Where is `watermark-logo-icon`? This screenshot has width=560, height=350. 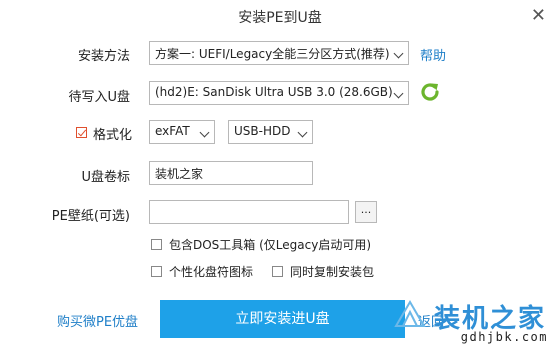 watermark-logo-icon is located at coordinates (410, 313).